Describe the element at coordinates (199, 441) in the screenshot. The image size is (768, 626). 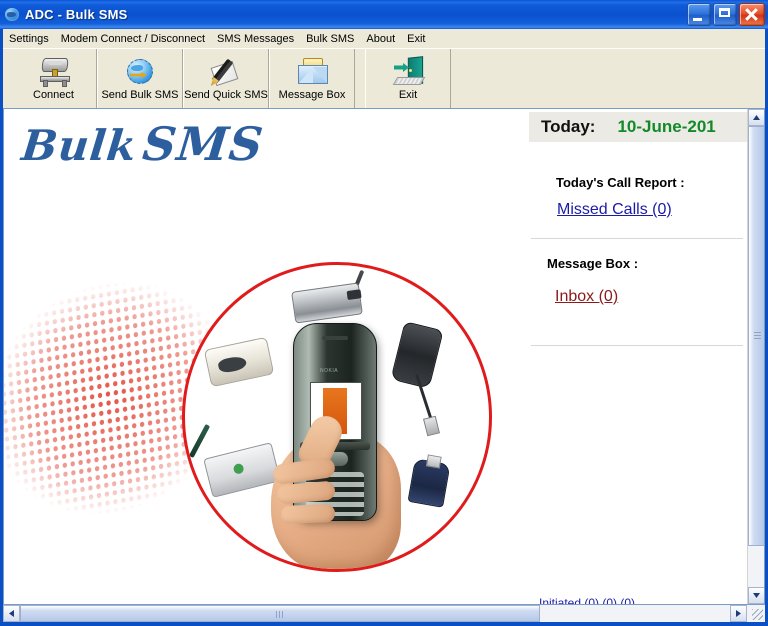
I see `pcmcia-antenna-graphic` at that location.